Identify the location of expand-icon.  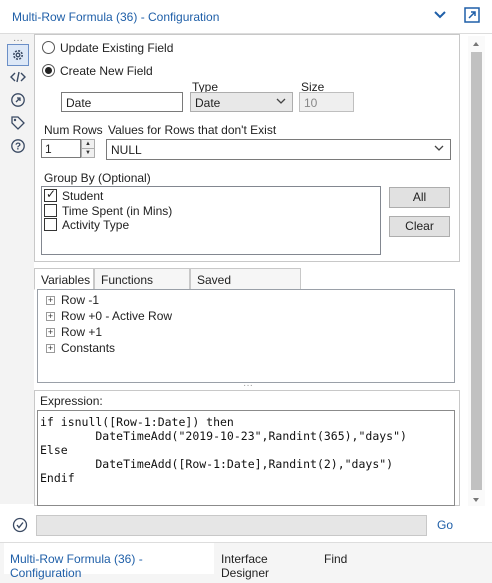
(18, 100).